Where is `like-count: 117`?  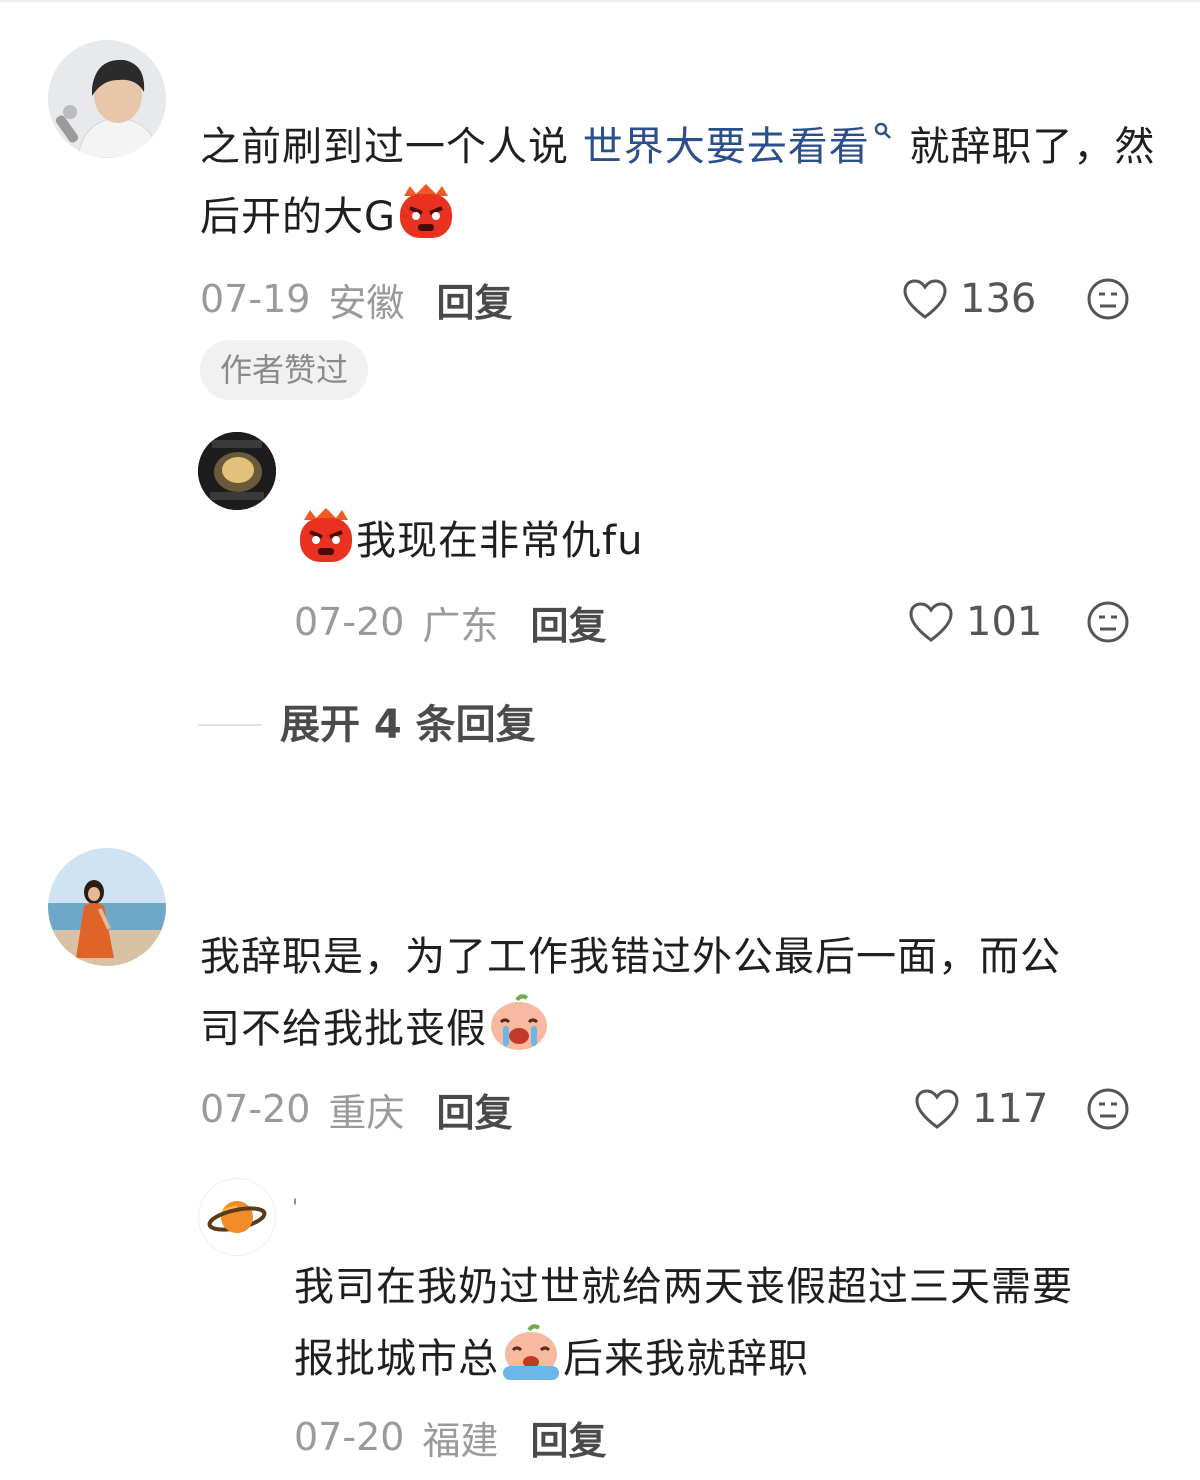 like-count: 117 is located at coordinates (1010, 1109).